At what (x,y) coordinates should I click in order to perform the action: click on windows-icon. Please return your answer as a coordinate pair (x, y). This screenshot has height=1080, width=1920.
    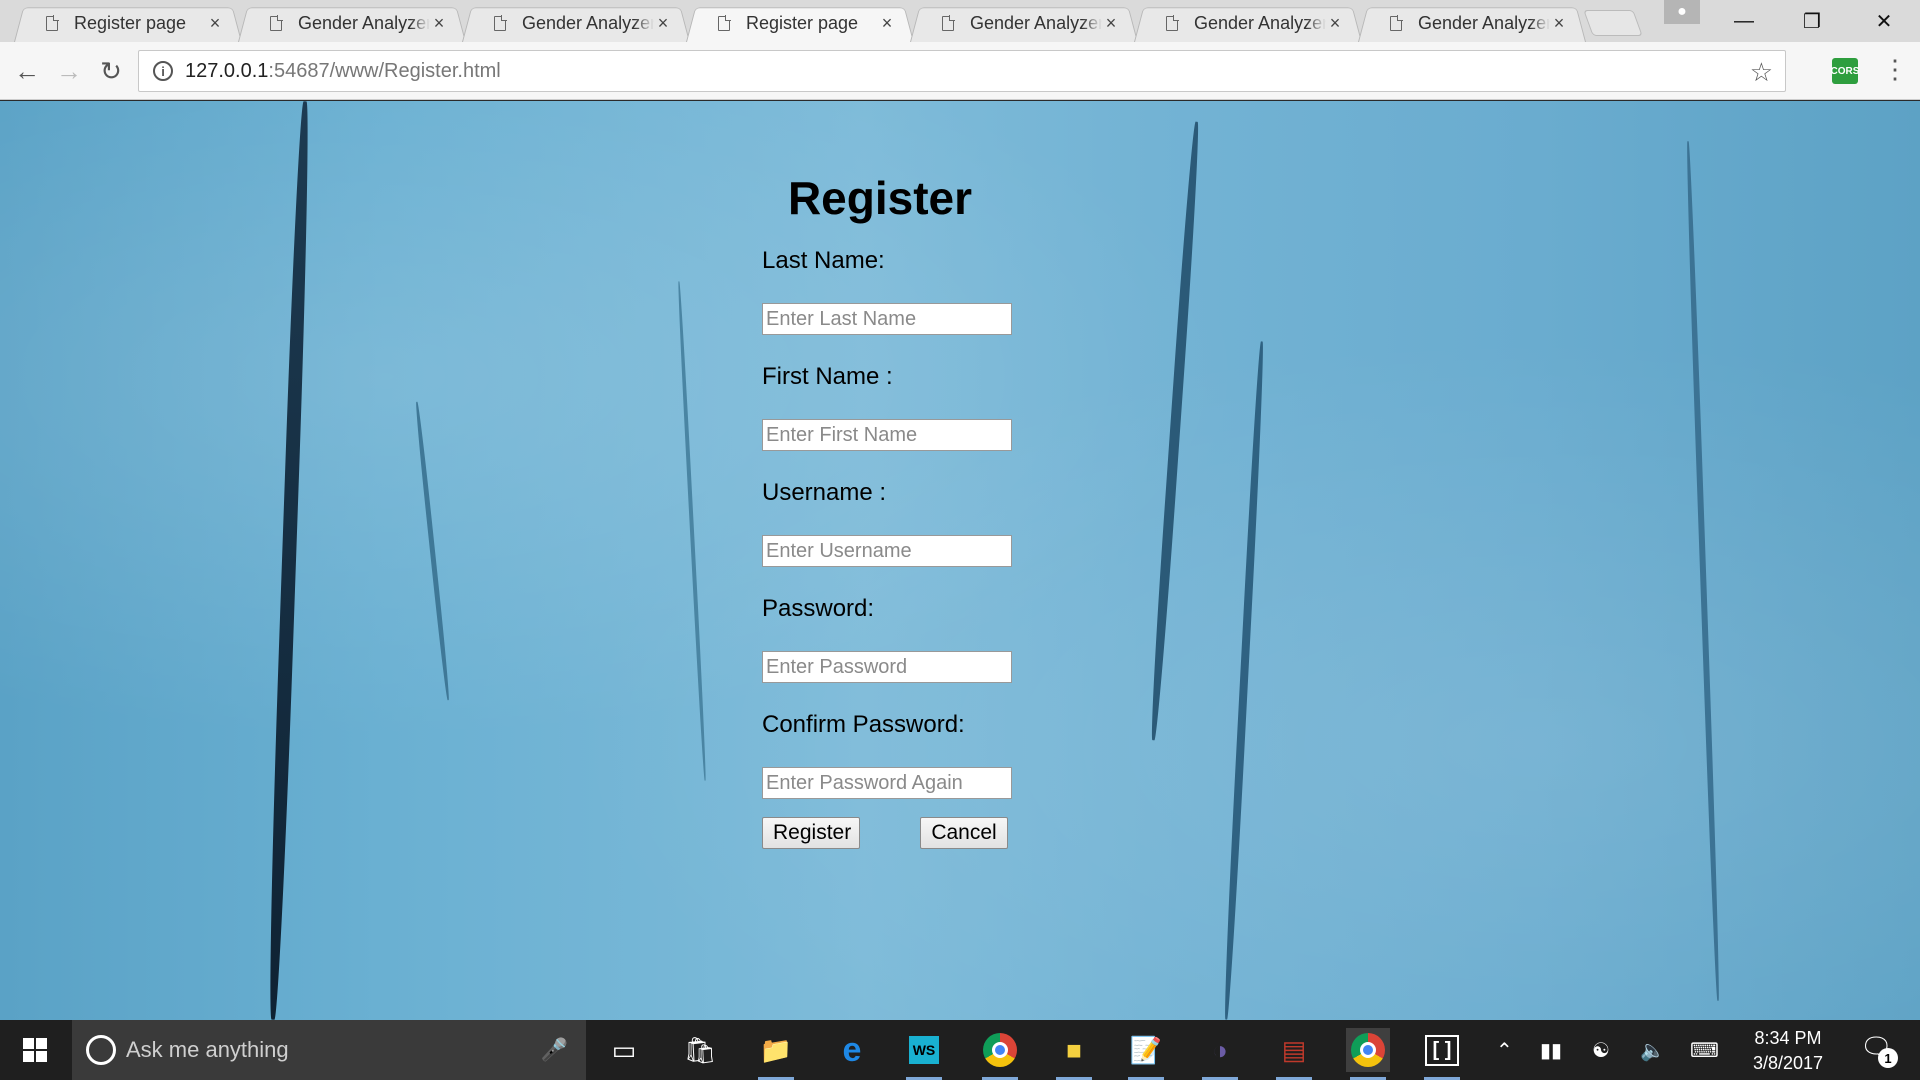
    Looking at the image, I should click on (35, 1050).